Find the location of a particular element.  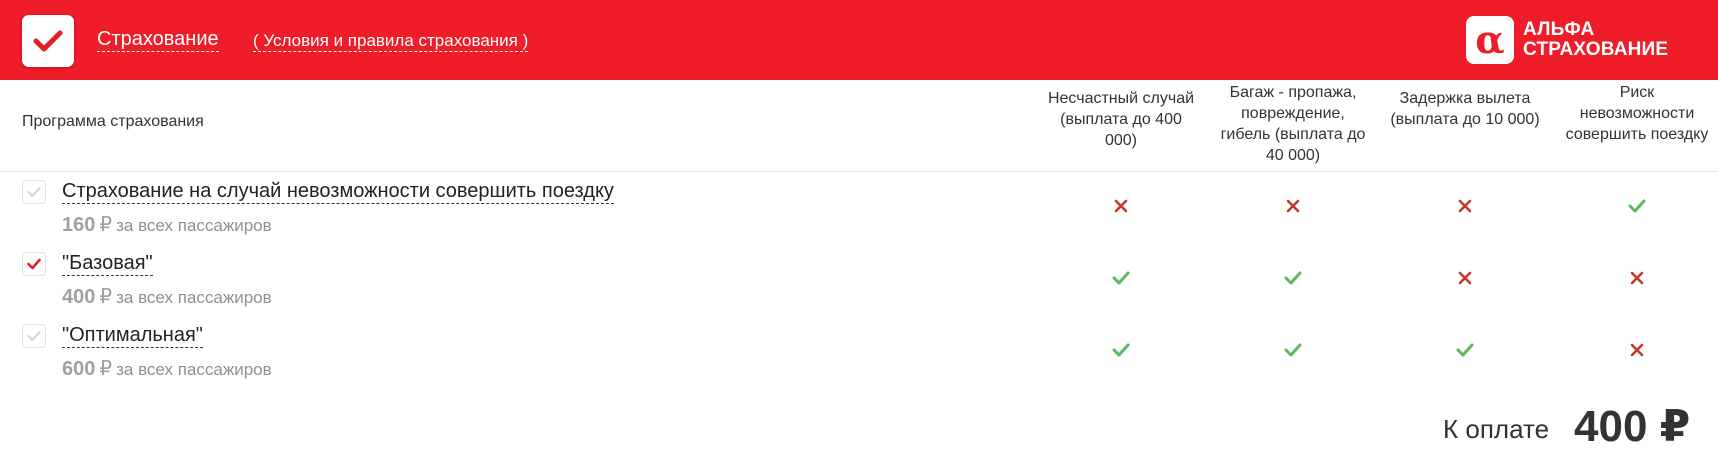

program-price: 600 ₽ за всех пассажиров is located at coordinates (167, 368).